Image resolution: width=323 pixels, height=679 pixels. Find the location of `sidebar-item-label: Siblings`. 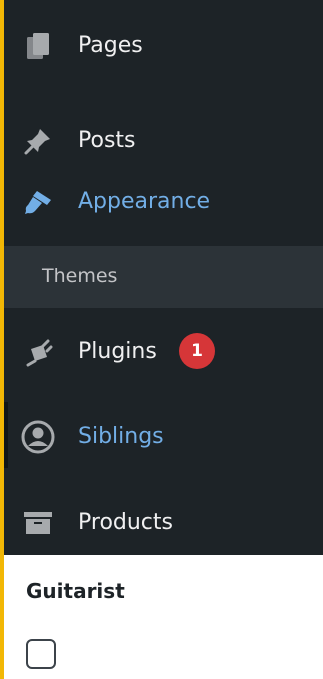

sidebar-item-label: Siblings is located at coordinates (121, 436).